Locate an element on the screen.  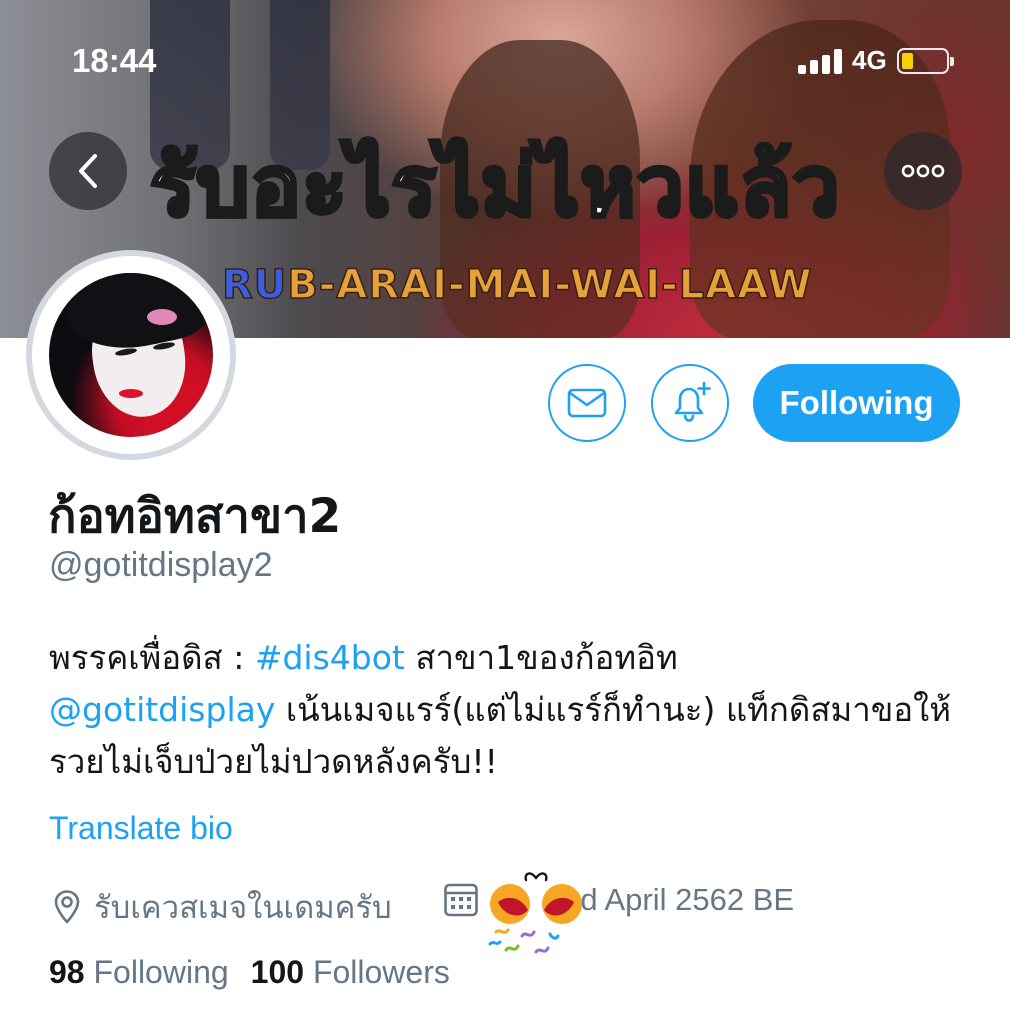
location: รับเควสเมจในเดมครับ is located at coordinates (222, 907).